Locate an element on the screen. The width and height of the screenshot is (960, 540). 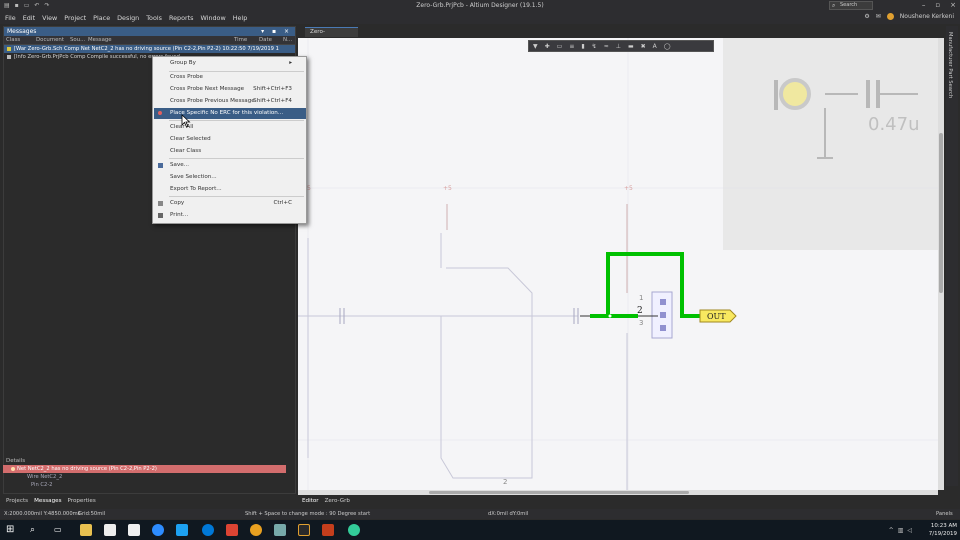
vertical-scroll-thumb is located at coordinates (941, 213).